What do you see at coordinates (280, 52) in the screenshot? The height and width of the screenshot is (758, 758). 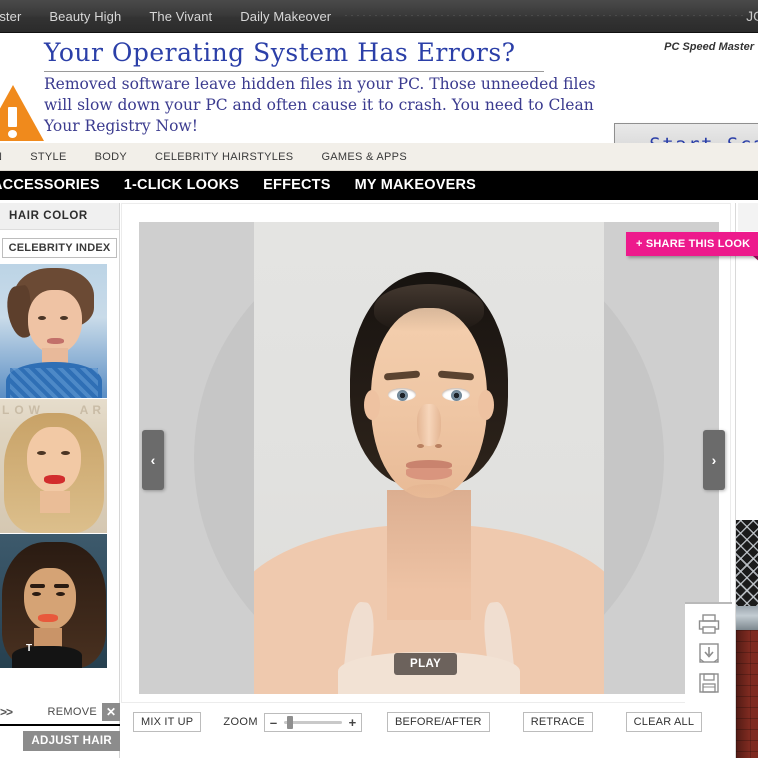 I see `ad-headline: Your Operating System Has Errors?` at bounding box center [280, 52].